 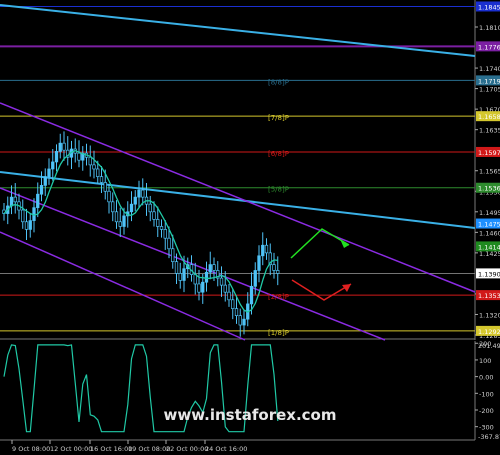 What do you see at coordinates (486, 394) in the screenshot?
I see `rsi-tick-label: -100` at bounding box center [486, 394].